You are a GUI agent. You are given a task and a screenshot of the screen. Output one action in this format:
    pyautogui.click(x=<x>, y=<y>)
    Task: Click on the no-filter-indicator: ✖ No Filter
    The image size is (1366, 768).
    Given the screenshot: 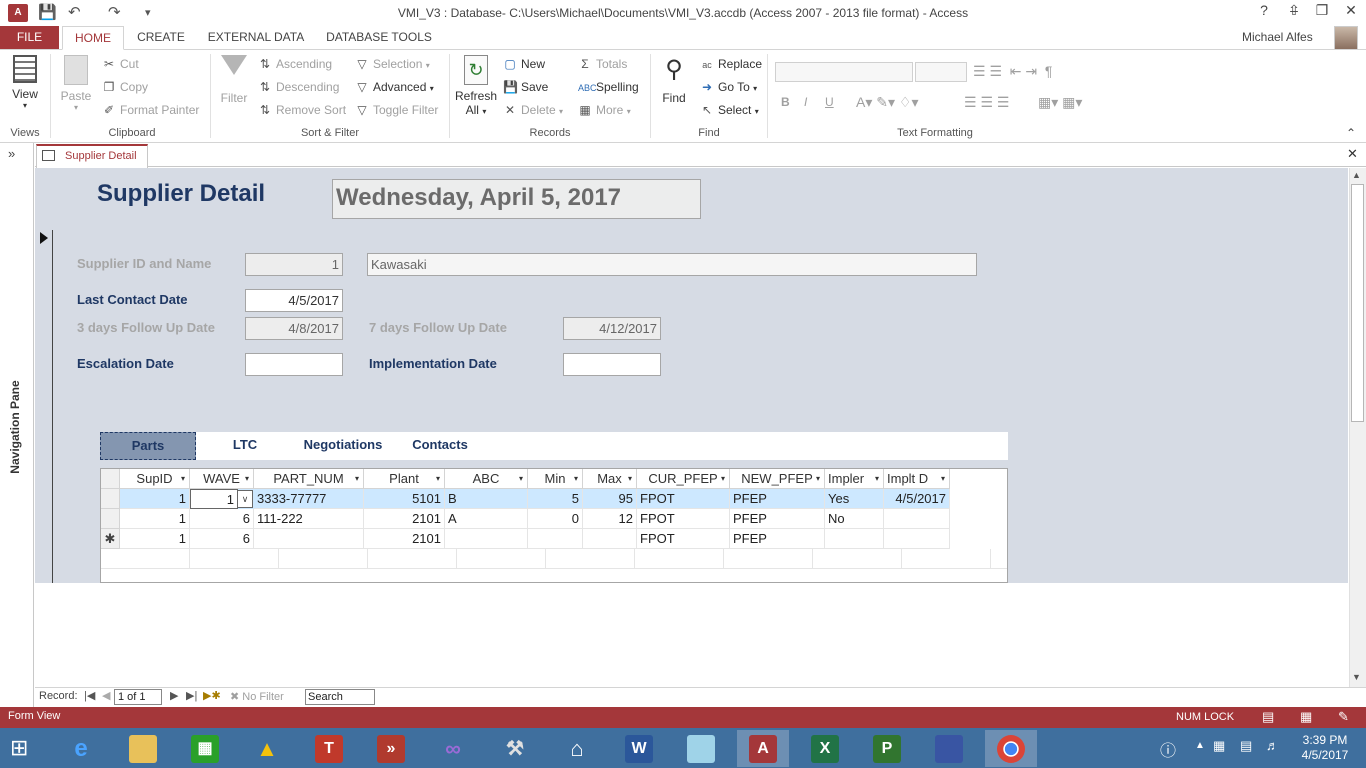 What is the action you would take?
    pyautogui.click(x=257, y=696)
    